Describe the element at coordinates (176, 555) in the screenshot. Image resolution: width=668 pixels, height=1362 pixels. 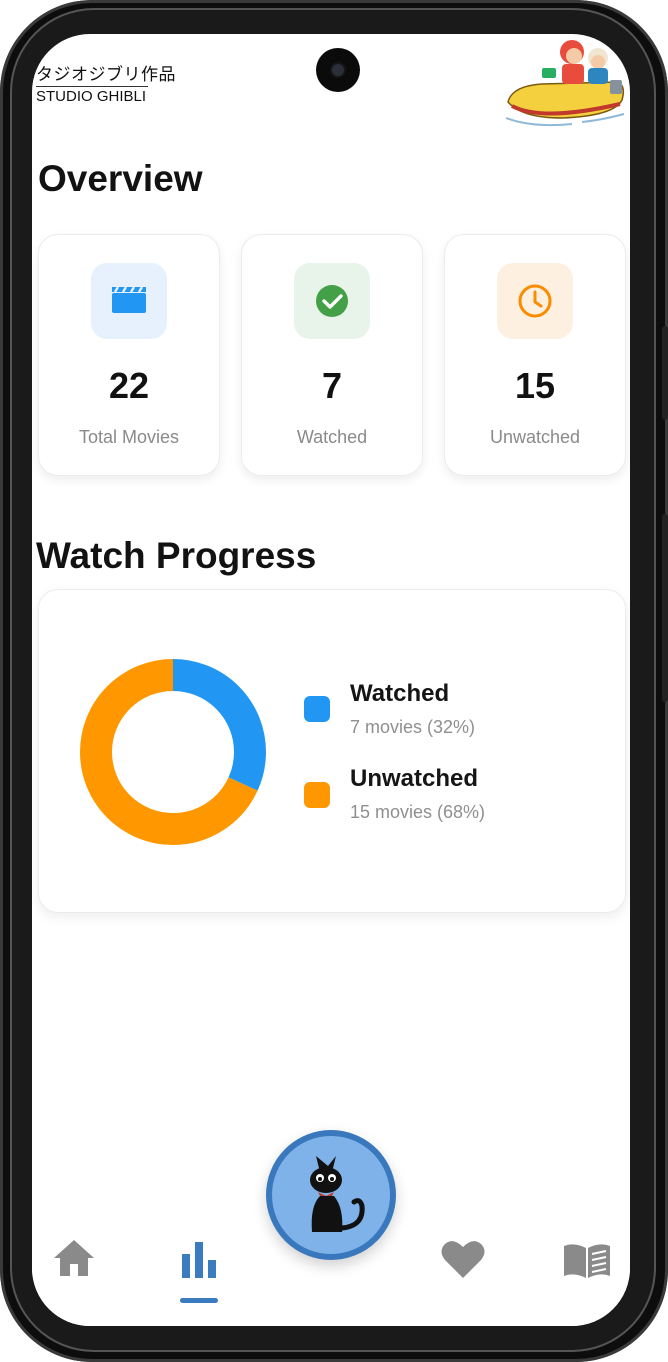
I see `watch-progress-title: Watch Progress` at that location.